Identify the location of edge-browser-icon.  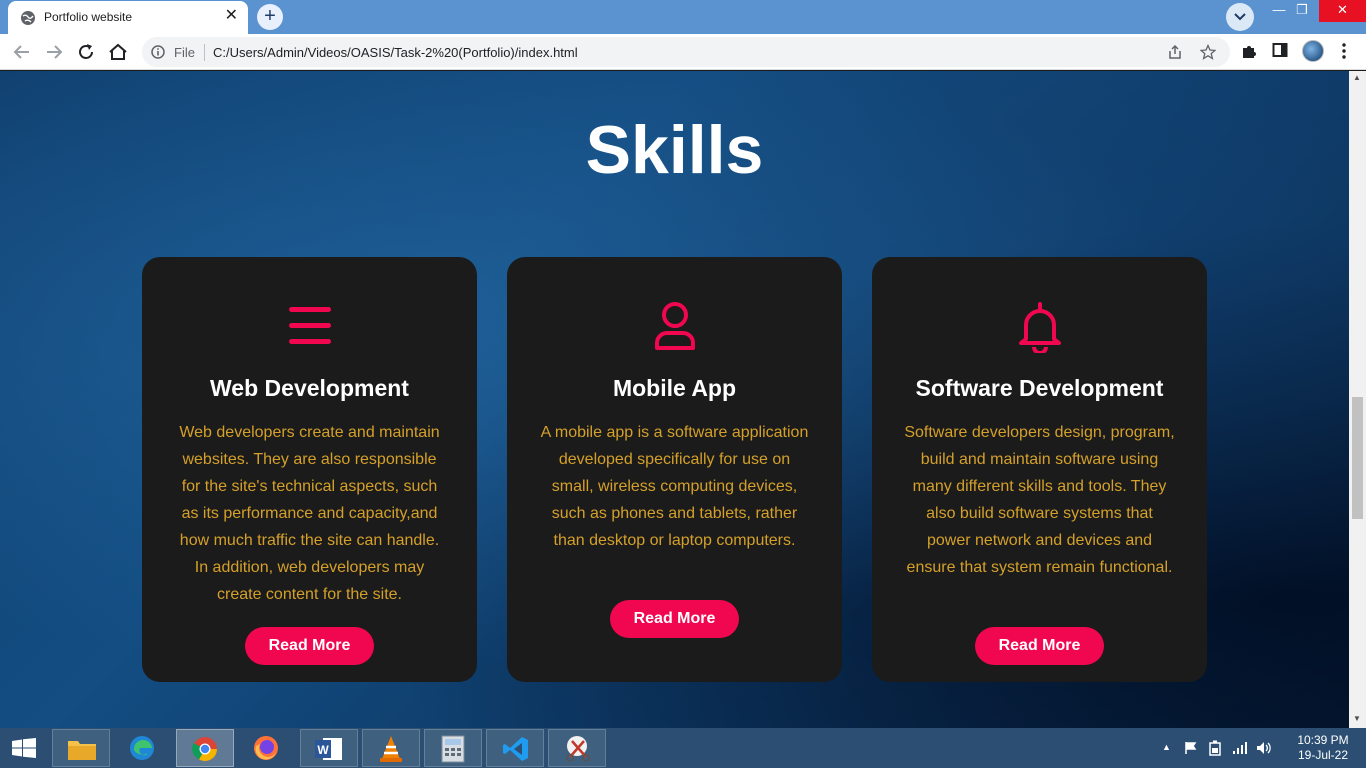
(142, 748).